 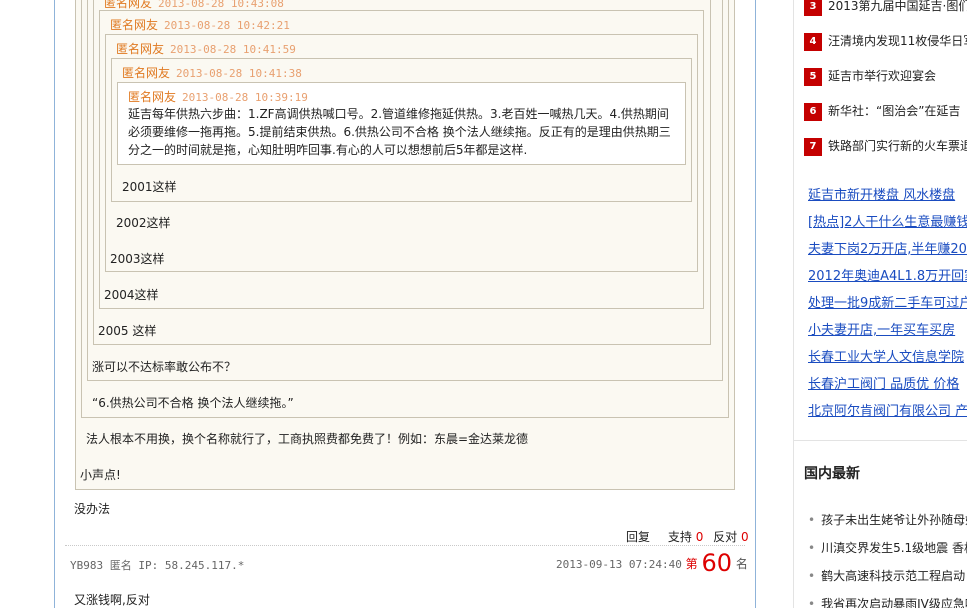 I want to click on news-title: 铁路部门实行新的火车票退, so click(x=897, y=146).